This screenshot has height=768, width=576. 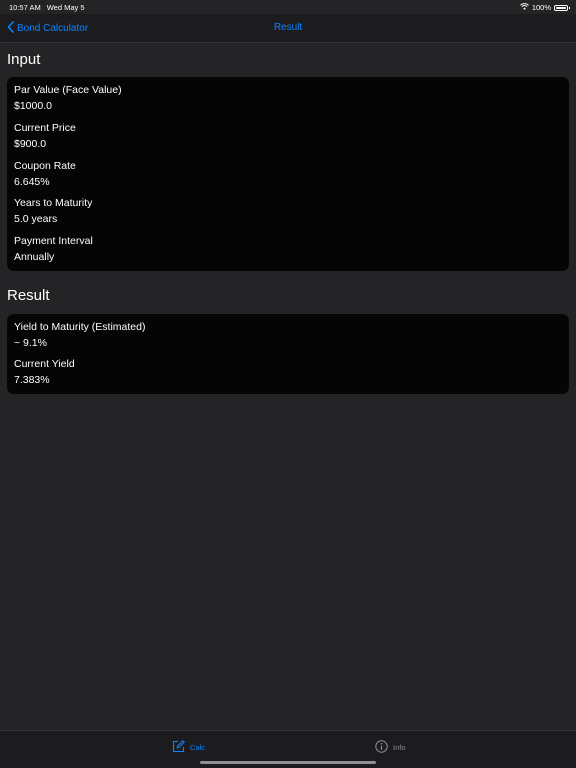 I want to click on result-section-title: Result, so click(x=28, y=295).